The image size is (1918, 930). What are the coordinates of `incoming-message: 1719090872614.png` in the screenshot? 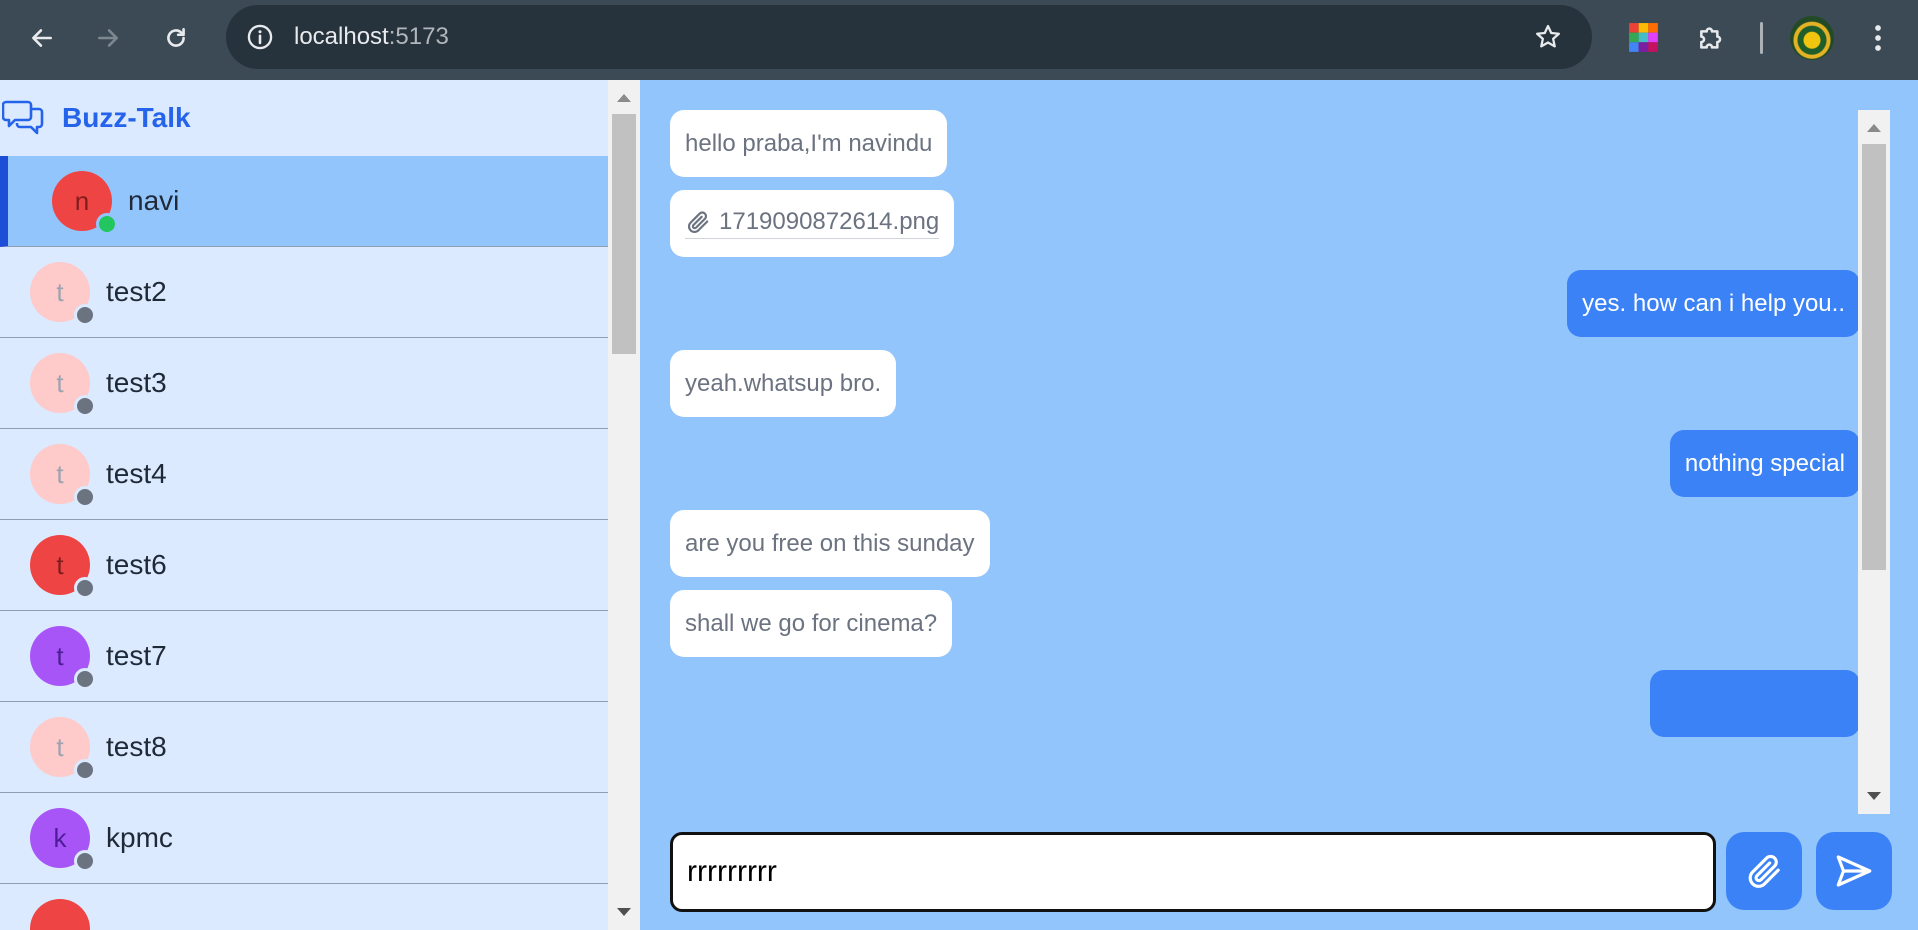 It's located at (1265, 223).